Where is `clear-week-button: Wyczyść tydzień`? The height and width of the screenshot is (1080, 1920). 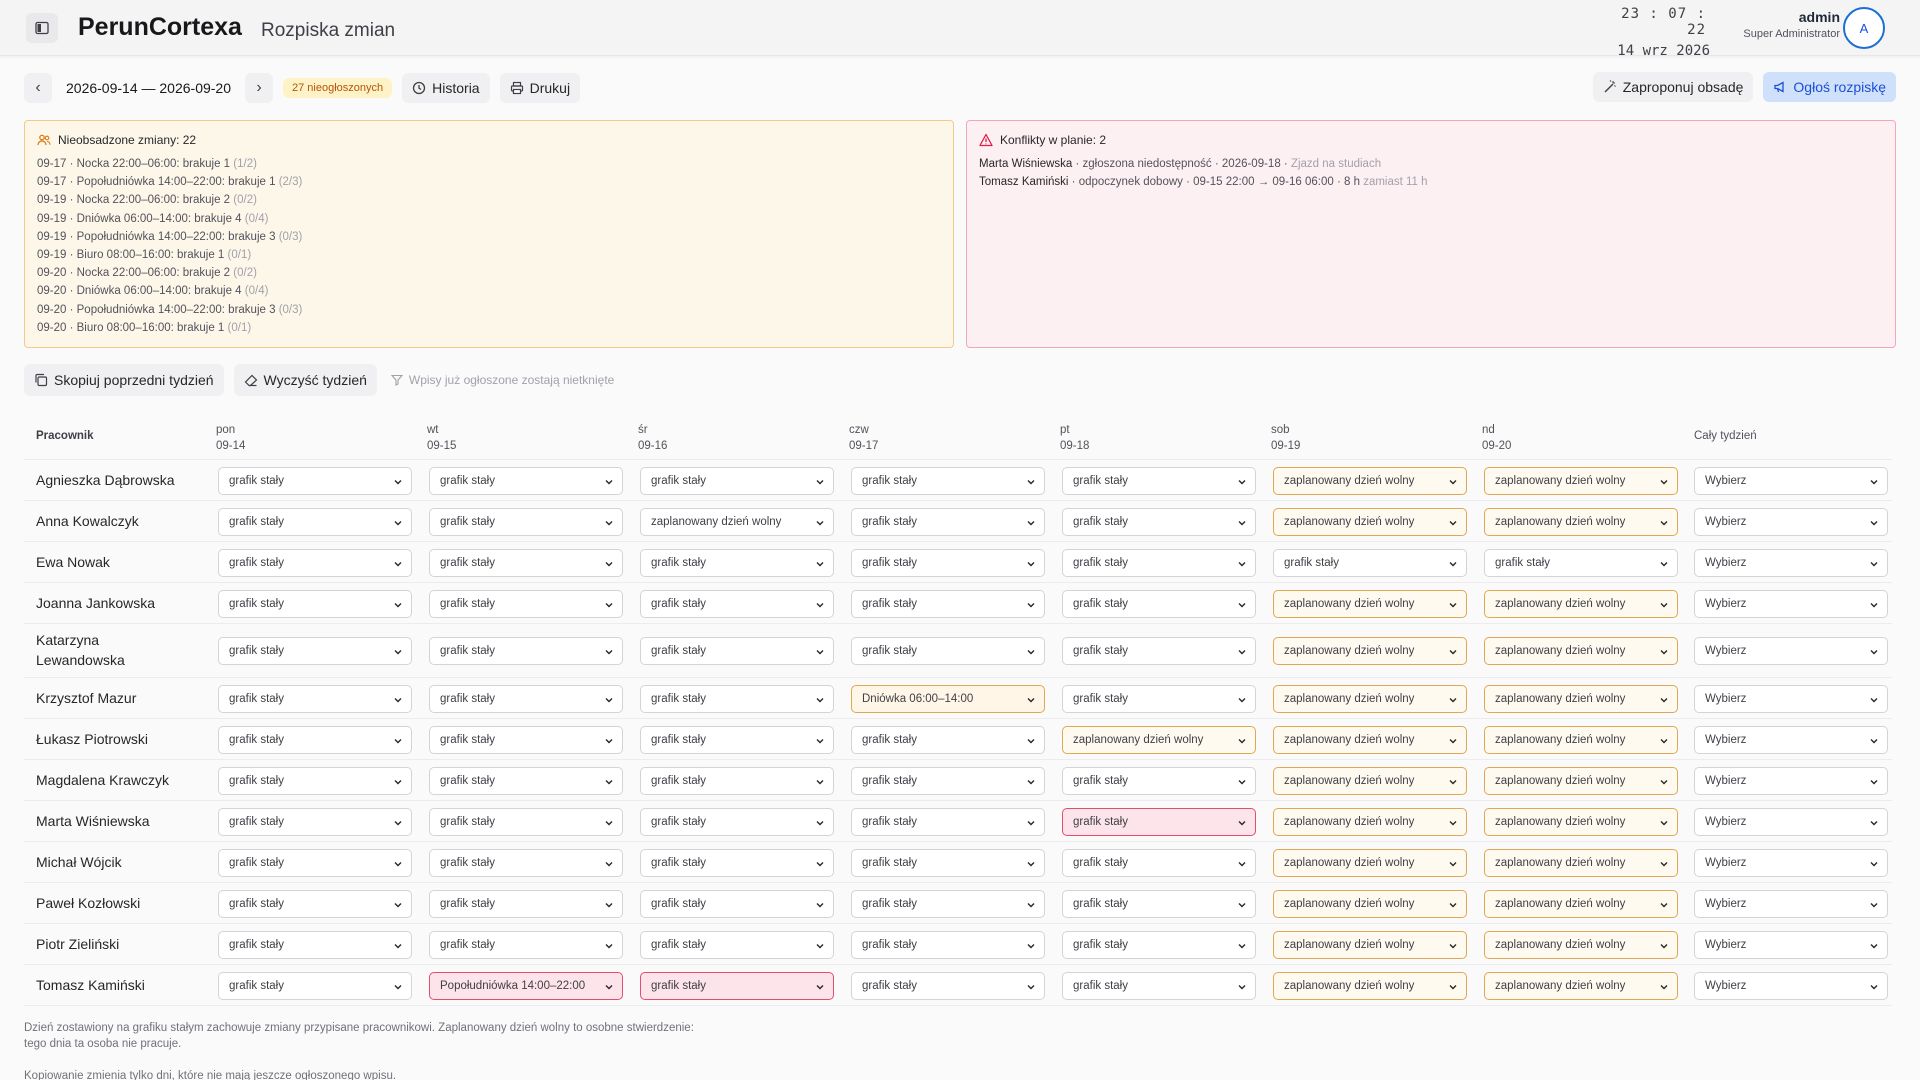 clear-week-button: Wyczyść tydzień is located at coordinates (305, 380).